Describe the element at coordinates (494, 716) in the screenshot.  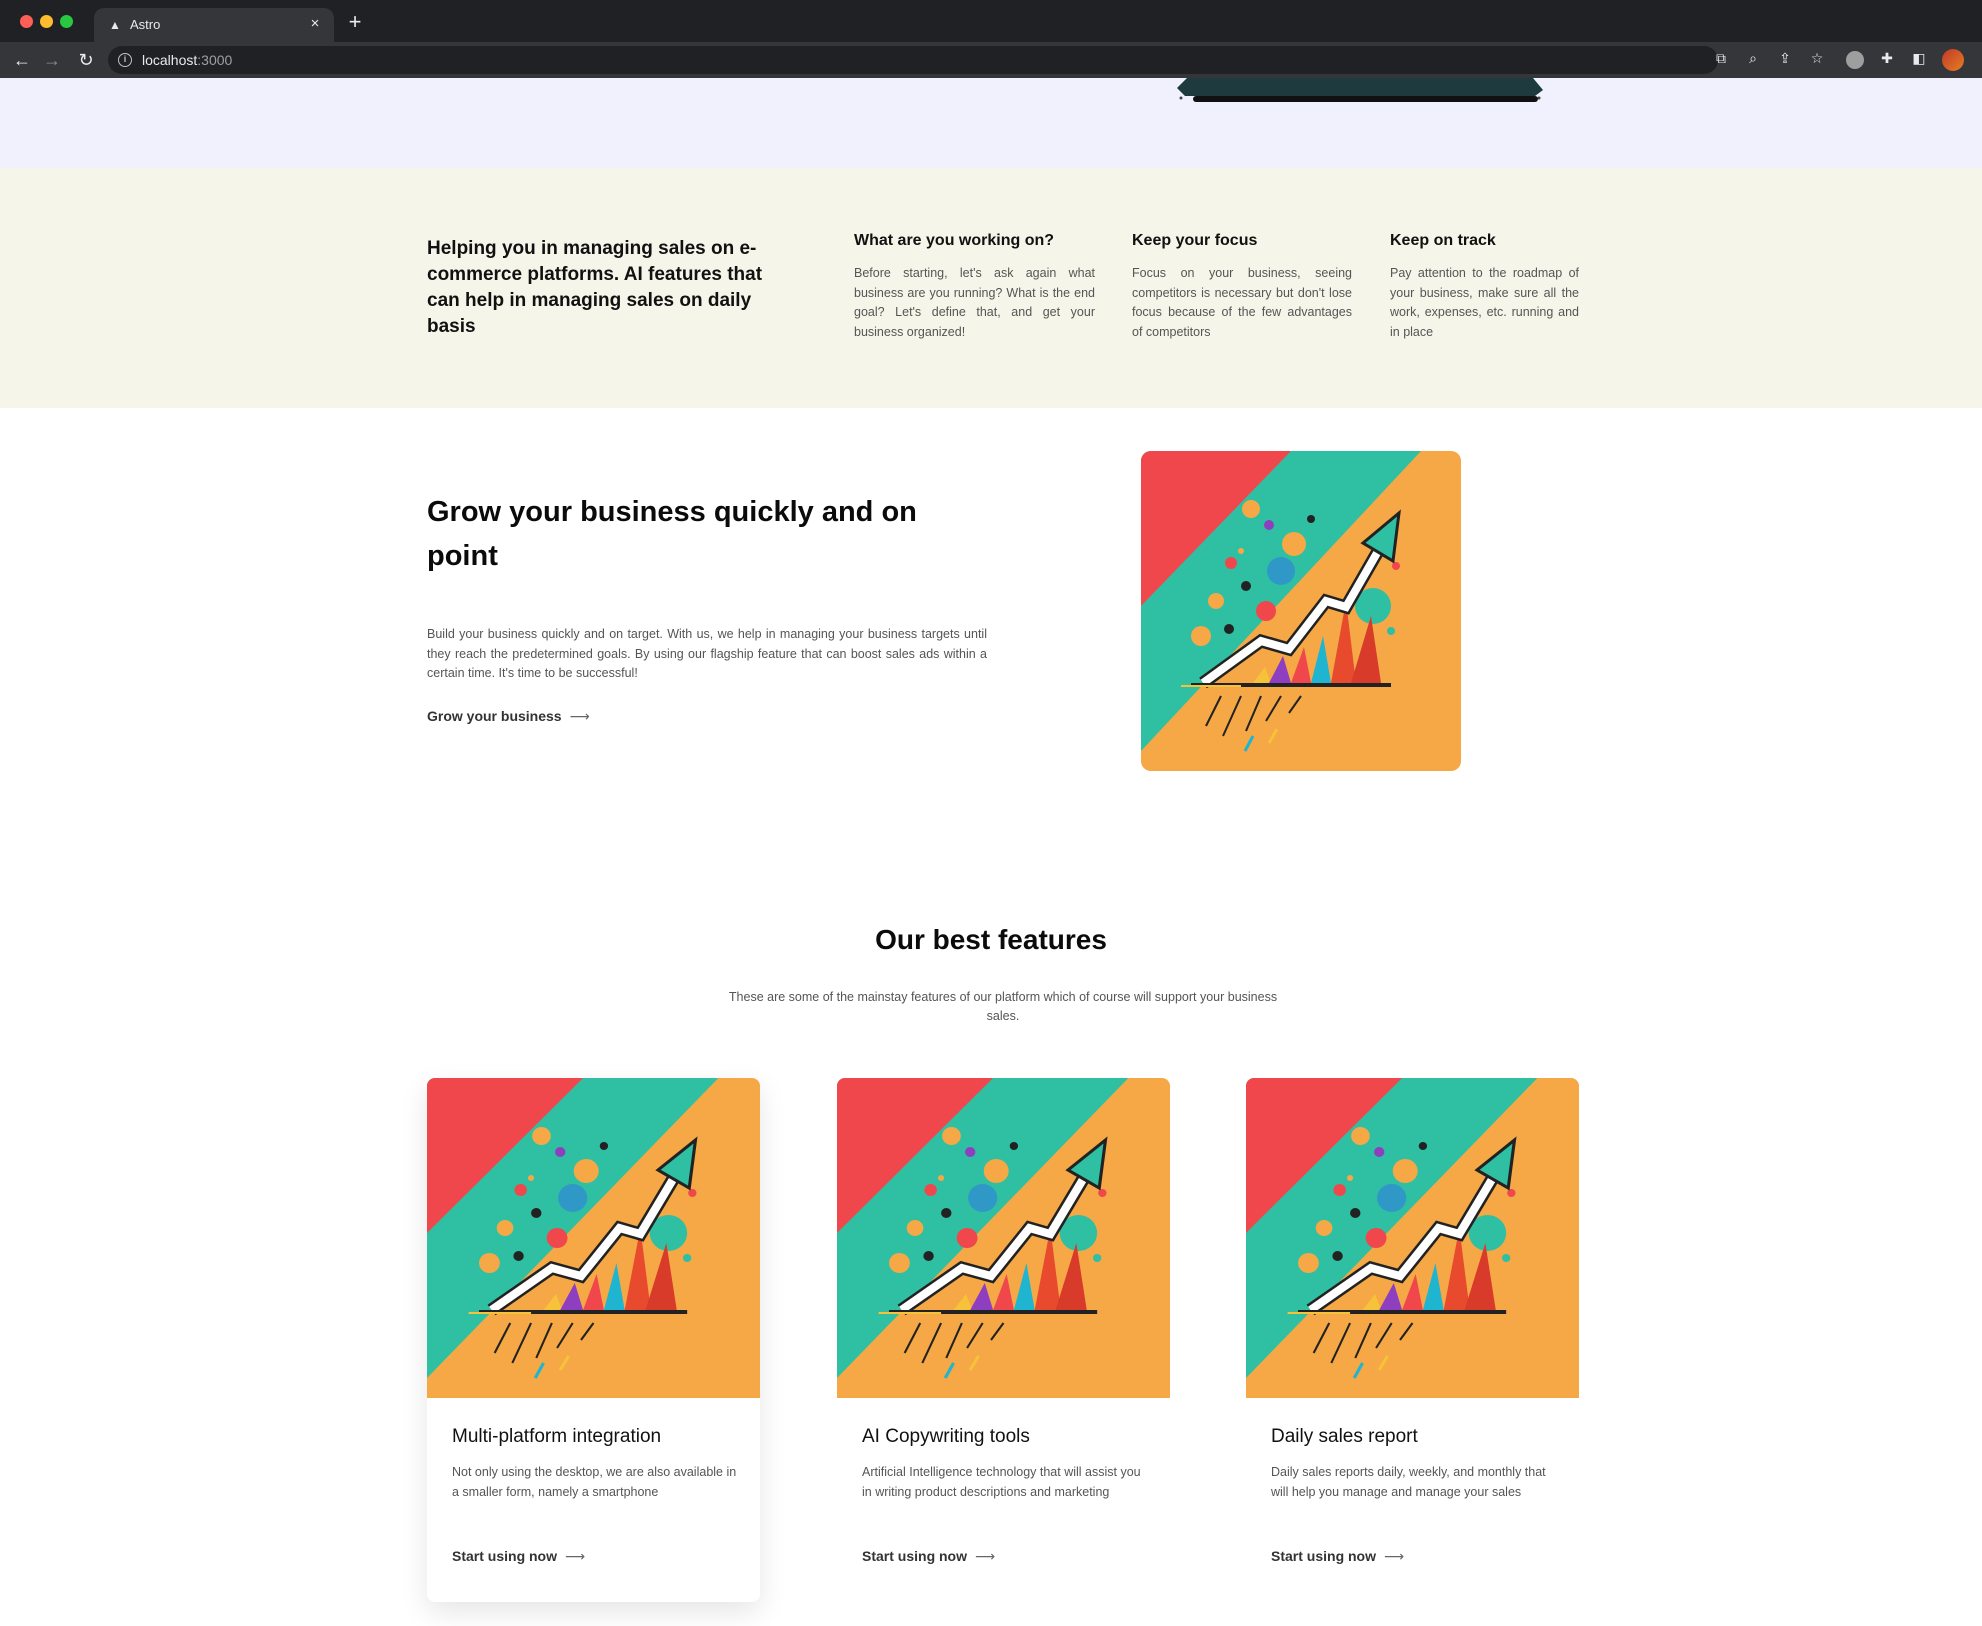
I see `grow-link-label: Grow your business` at that location.